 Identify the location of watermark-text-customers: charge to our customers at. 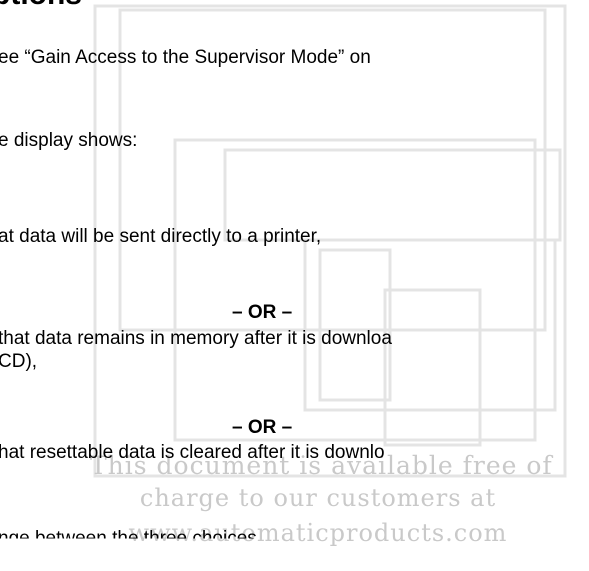
(318, 498).